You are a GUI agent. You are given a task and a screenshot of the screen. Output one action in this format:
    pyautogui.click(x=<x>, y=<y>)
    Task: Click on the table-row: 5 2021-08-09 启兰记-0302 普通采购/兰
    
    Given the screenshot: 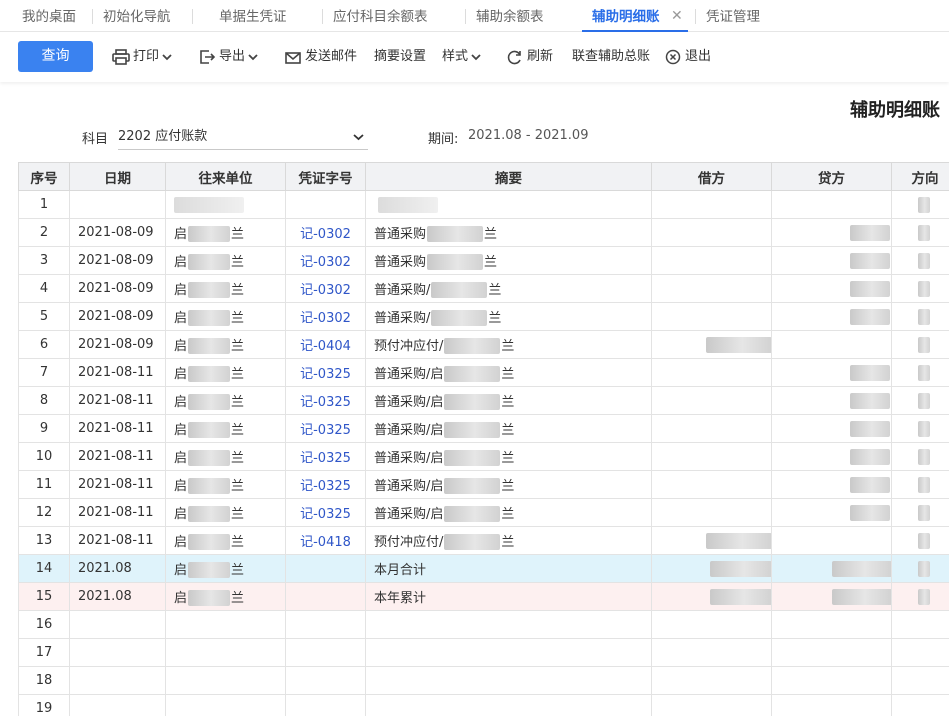 What is the action you would take?
    pyautogui.click(x=483, y=316)
    